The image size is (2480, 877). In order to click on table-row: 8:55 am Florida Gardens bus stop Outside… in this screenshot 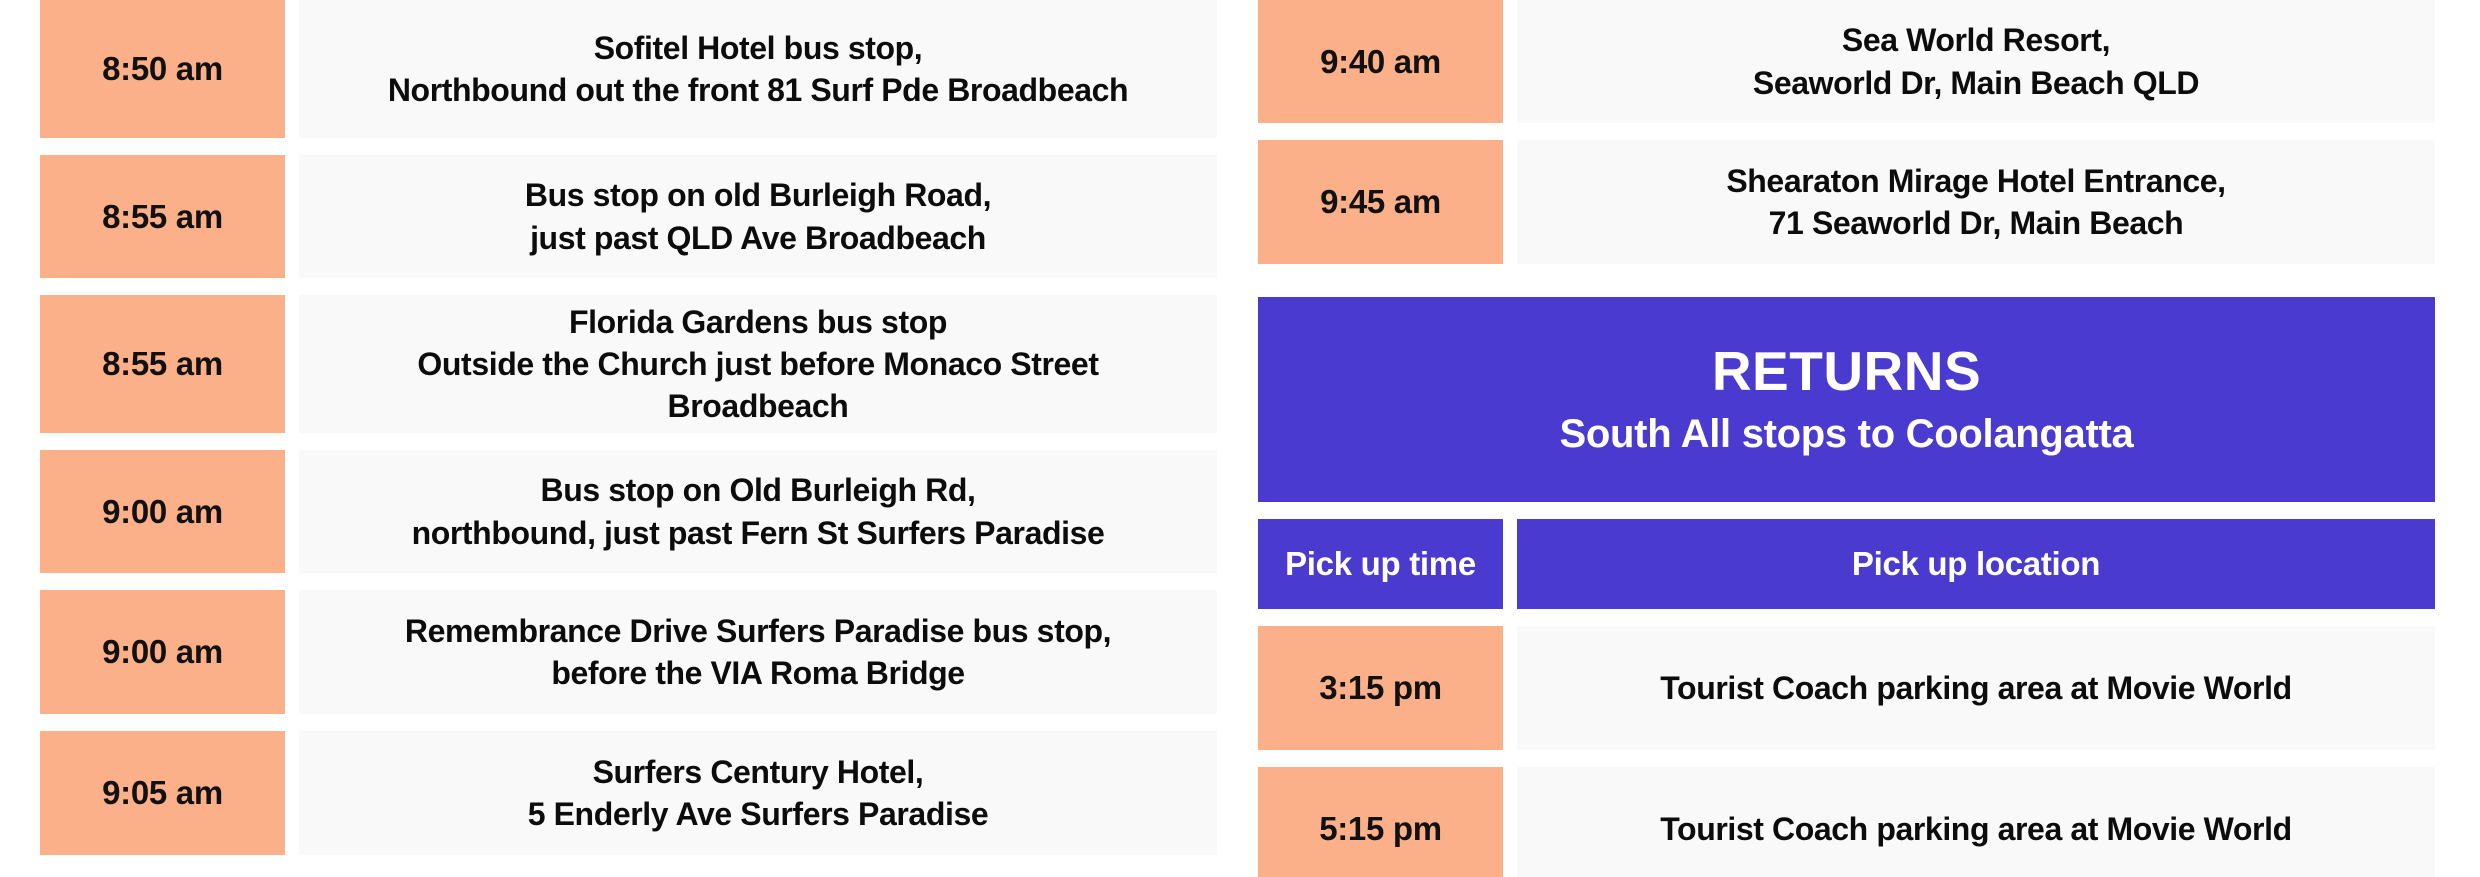, I will do `click(628, 364)`.